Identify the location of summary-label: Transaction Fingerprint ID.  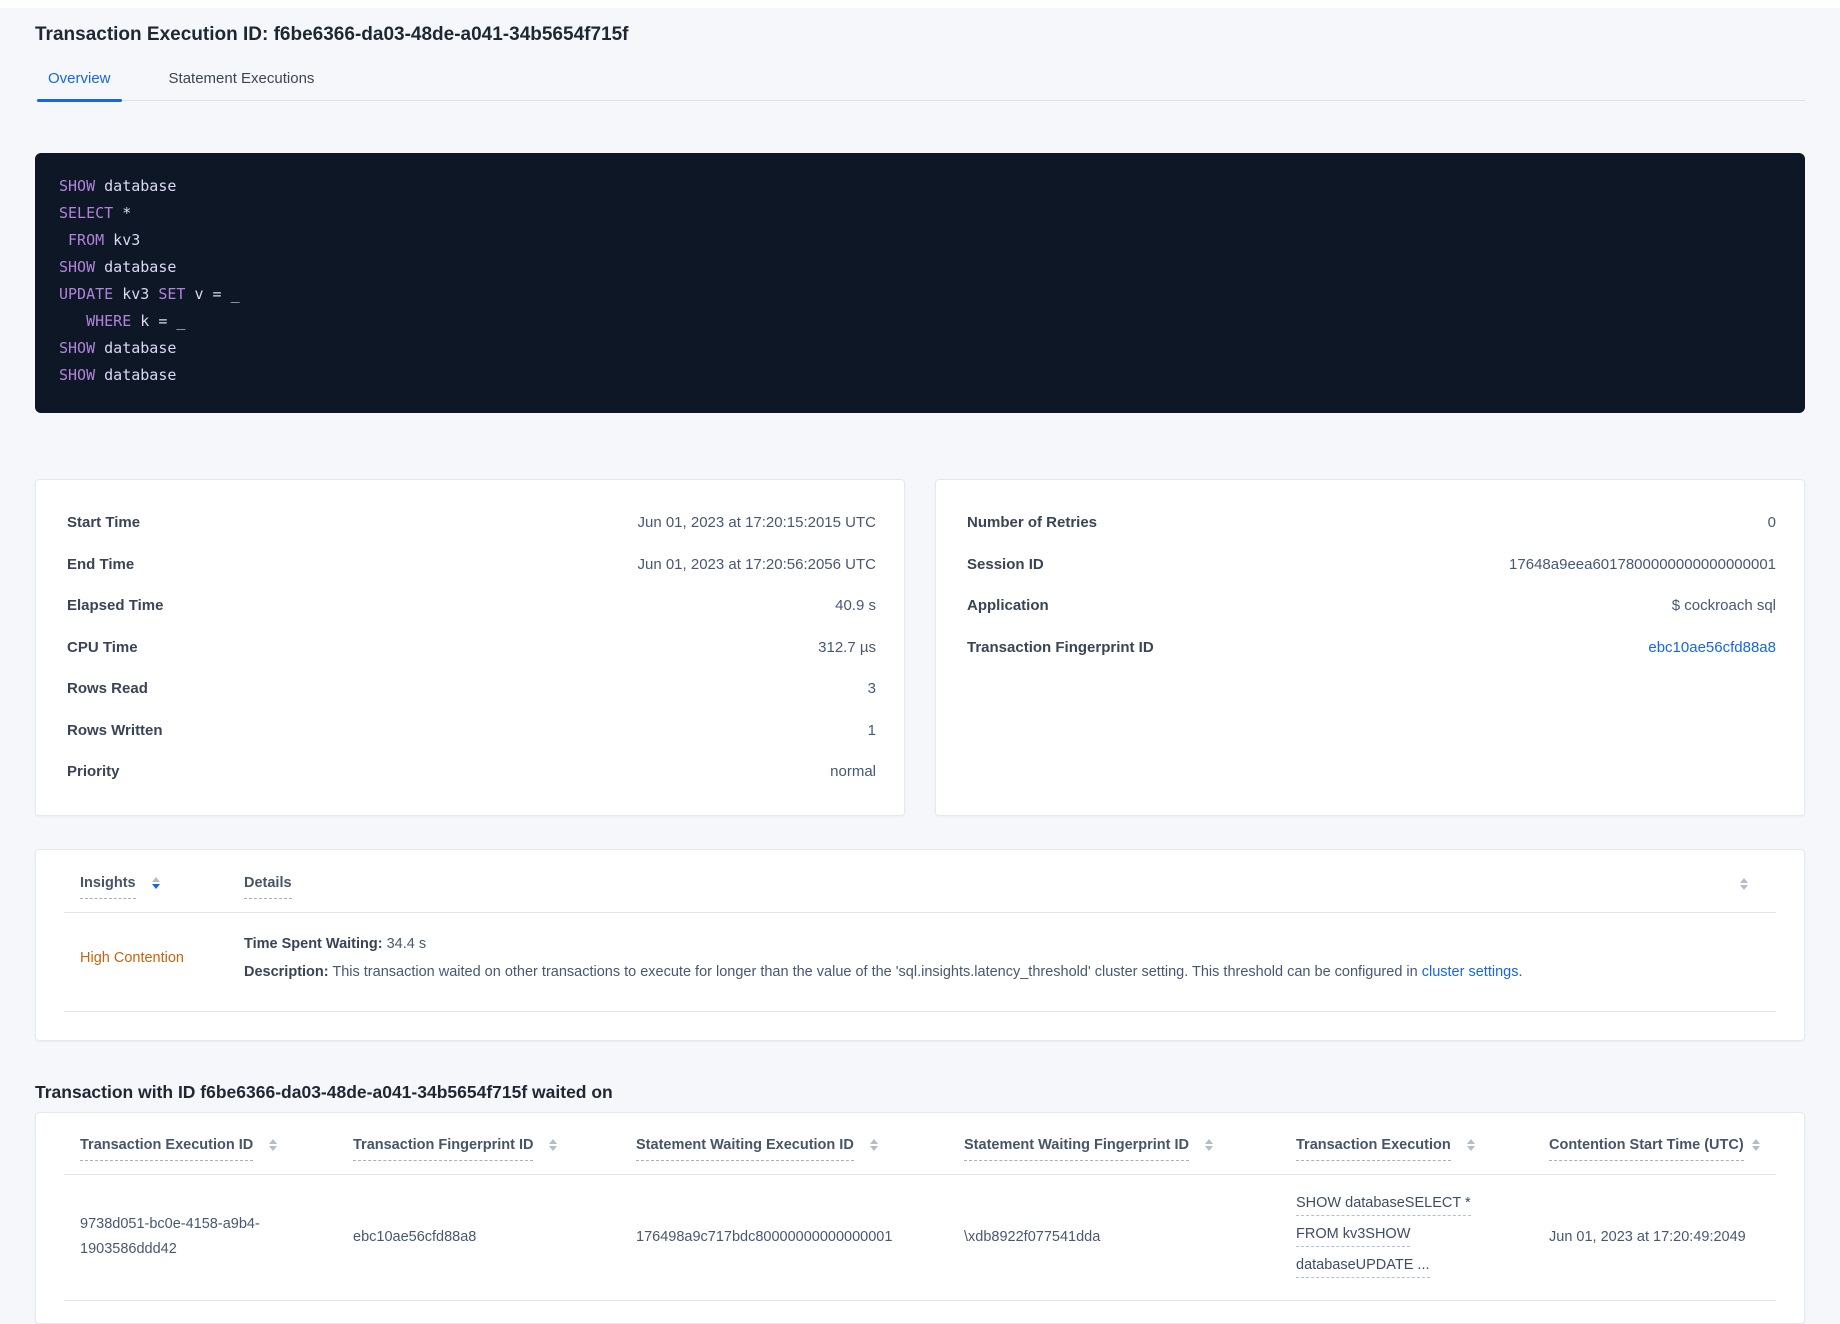
(1060, 647).